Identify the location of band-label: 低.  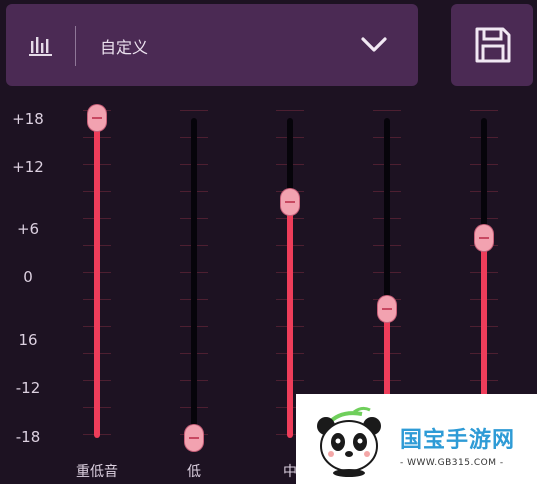
(194, 472).